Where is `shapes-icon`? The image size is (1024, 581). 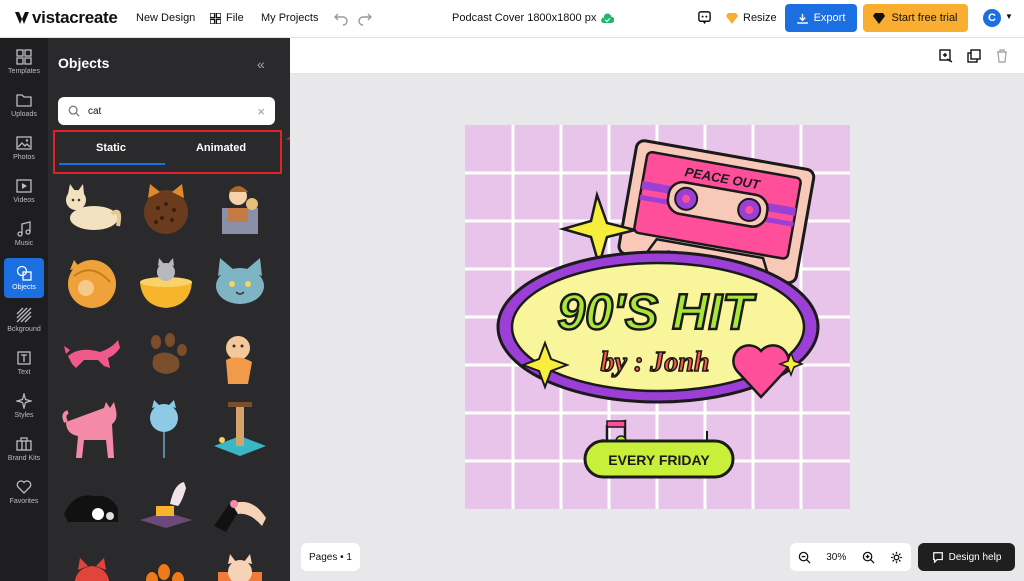
shapes-icon is located at coordinates (24, 273).